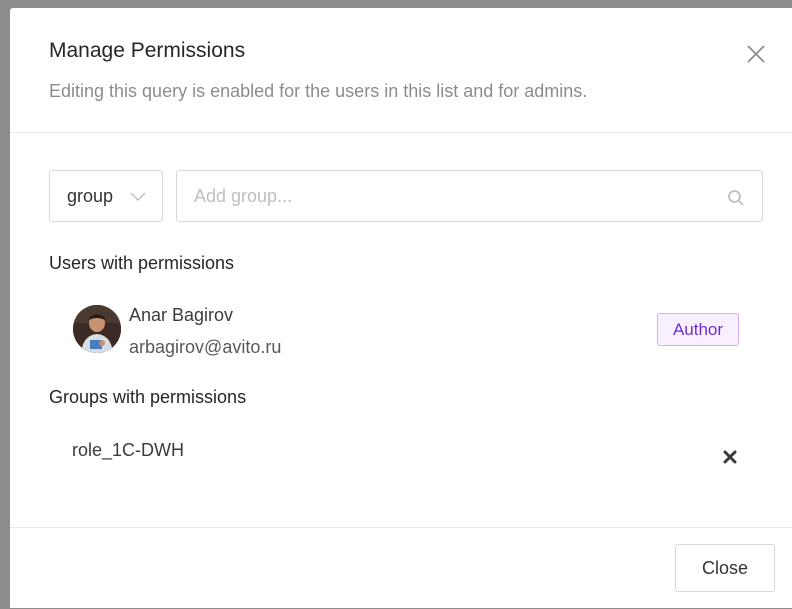  Describe the element at coordinates (97, 329) in the screenshot. I see `avatar` at that location.